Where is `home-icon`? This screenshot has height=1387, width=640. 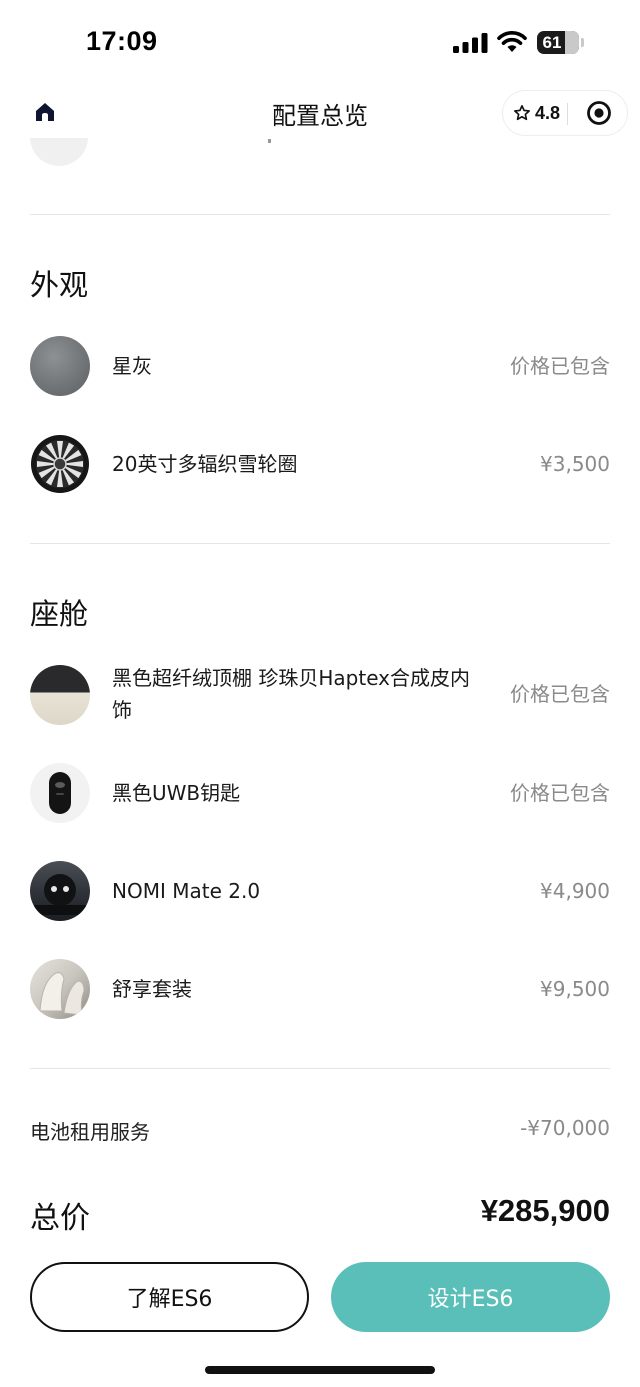
home-icon is located at coordinates (45, 112).